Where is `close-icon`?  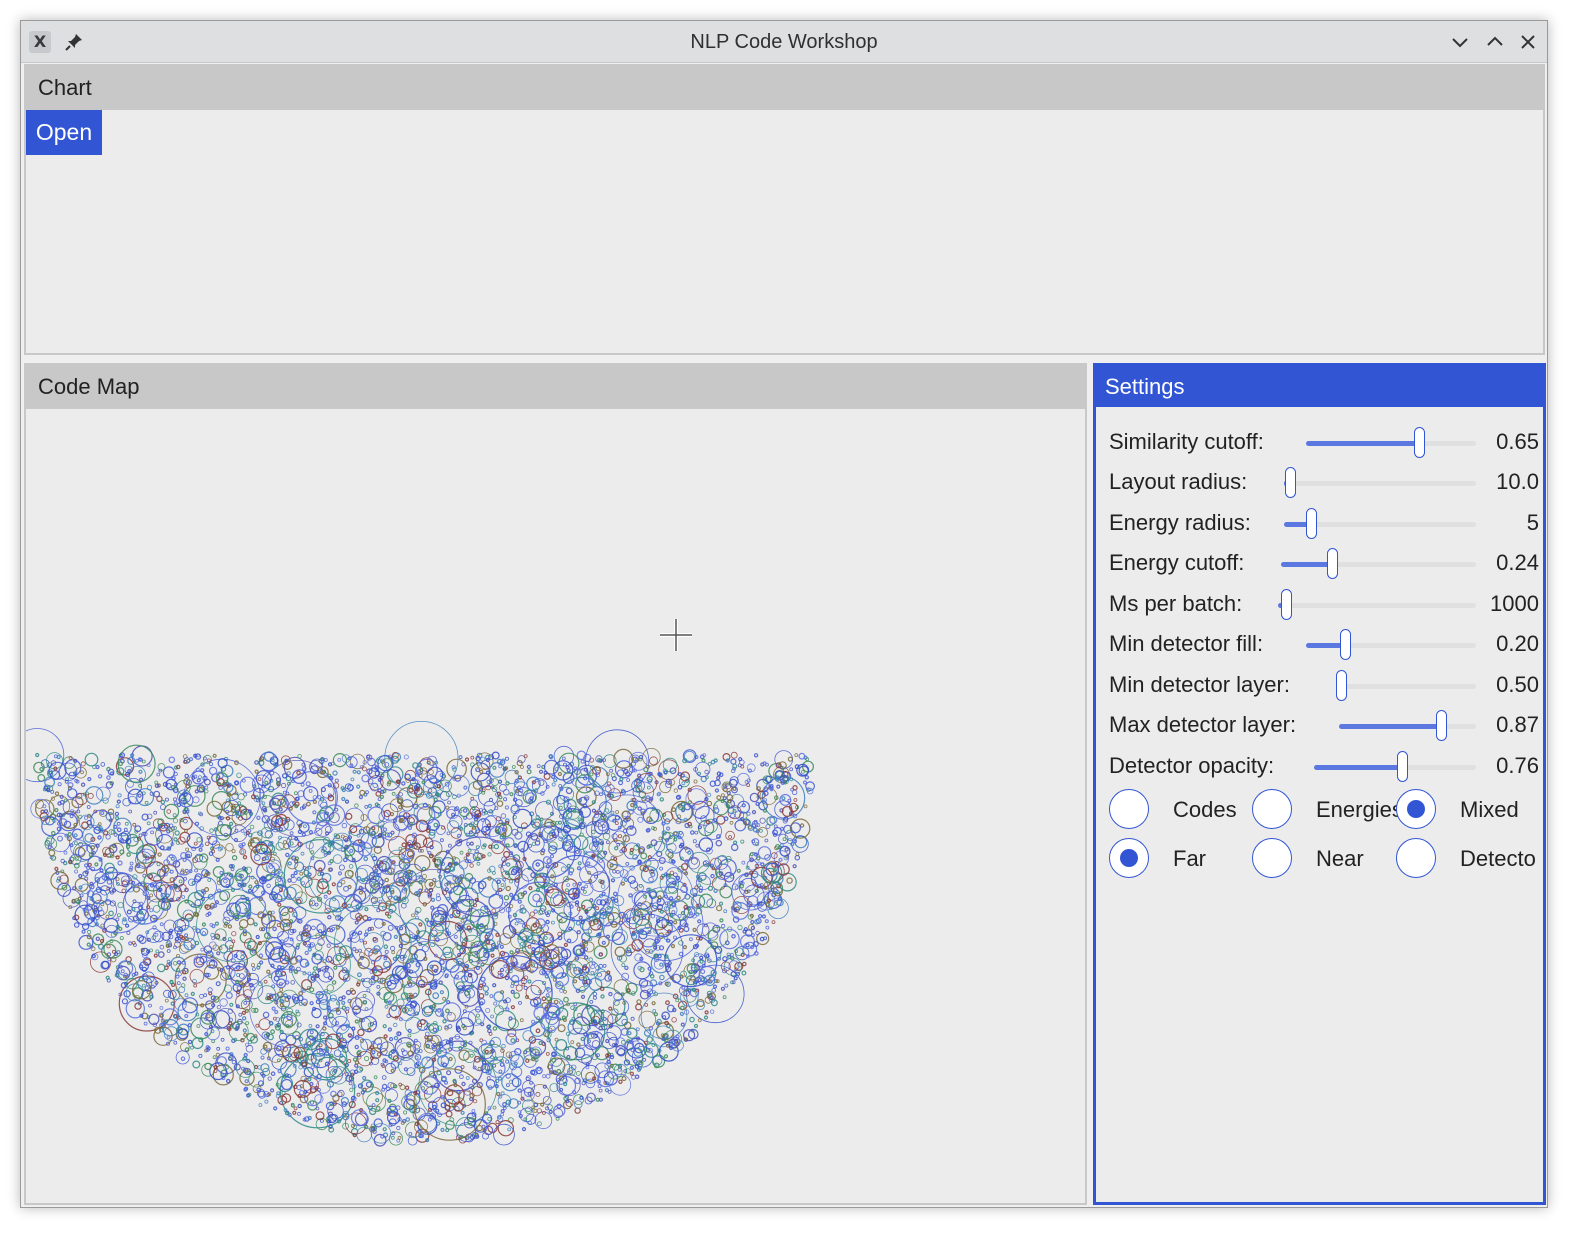
close-icon is located at coordinates (1528, 42).